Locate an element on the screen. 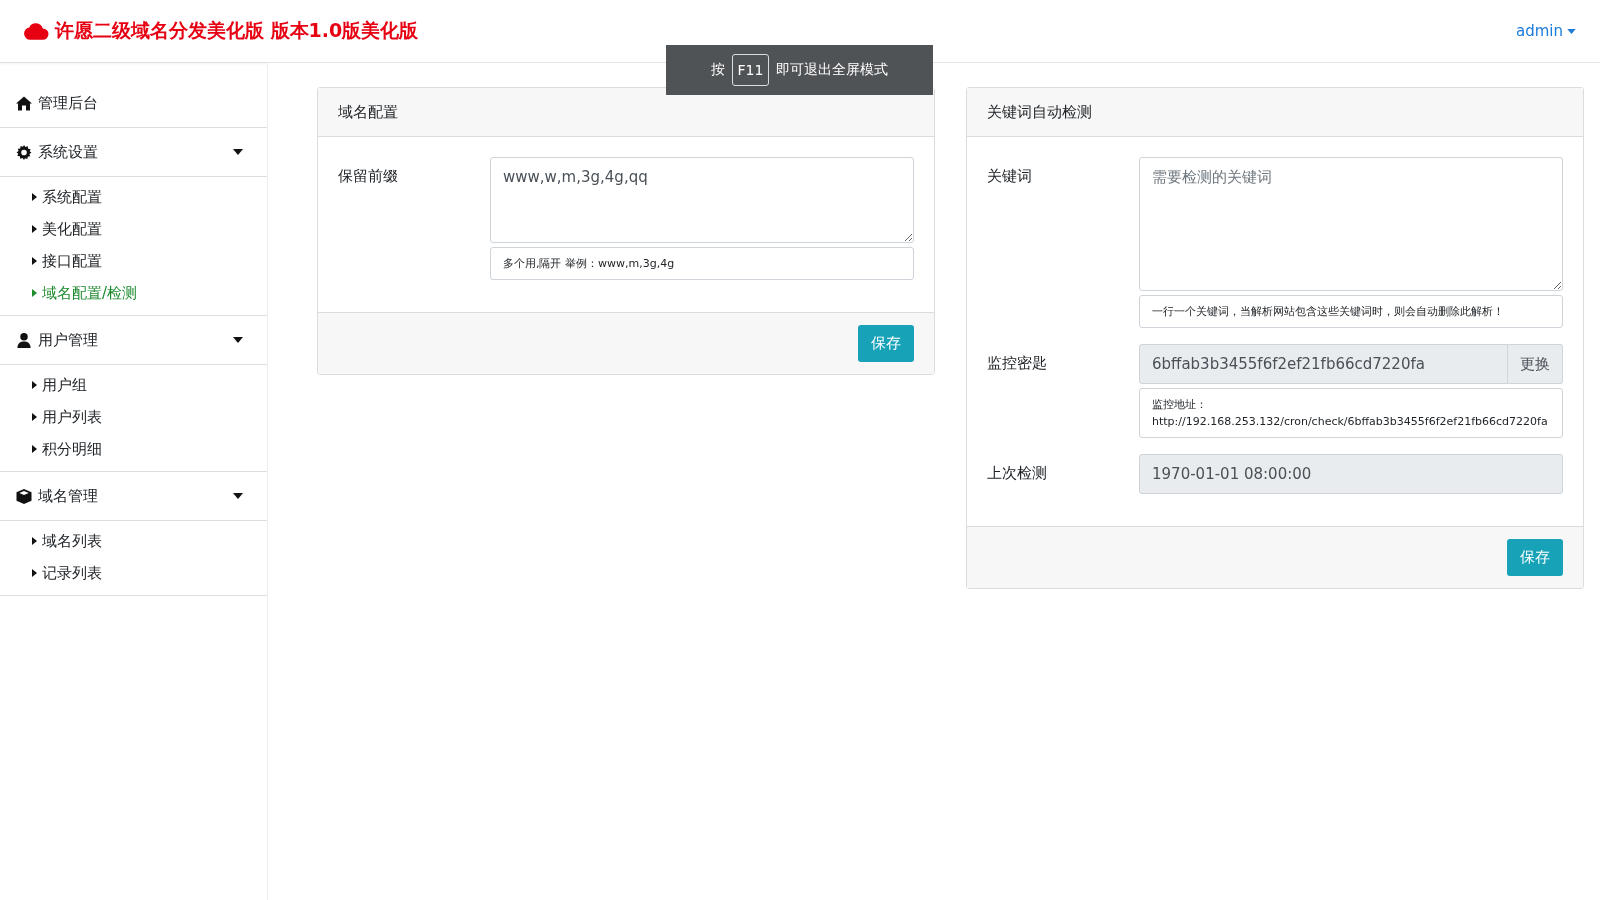  text-area: www,w,m,3g,4g,qq is located at coordinates (702, 200).